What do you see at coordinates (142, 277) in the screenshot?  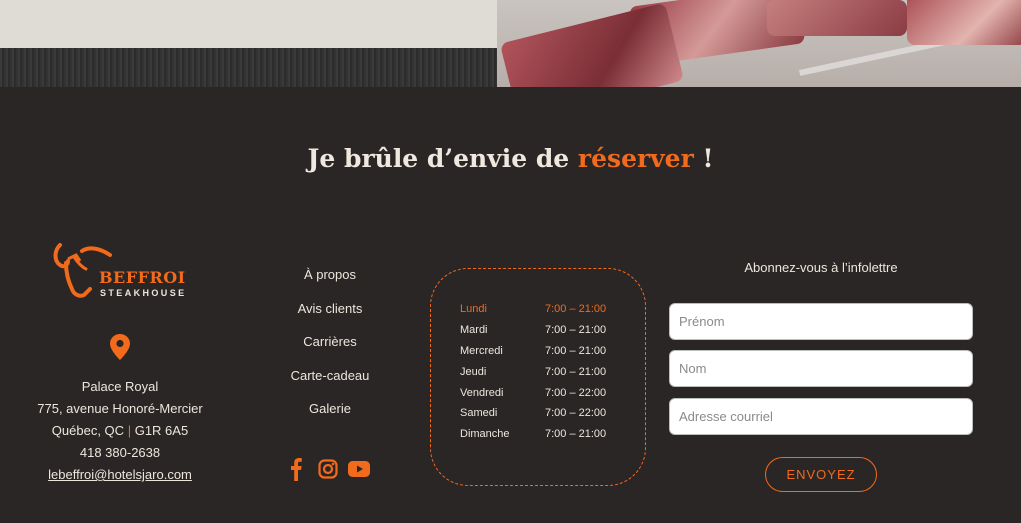 I see `logo-wordmark: BEFFROI` at bounding box center [142, 277].